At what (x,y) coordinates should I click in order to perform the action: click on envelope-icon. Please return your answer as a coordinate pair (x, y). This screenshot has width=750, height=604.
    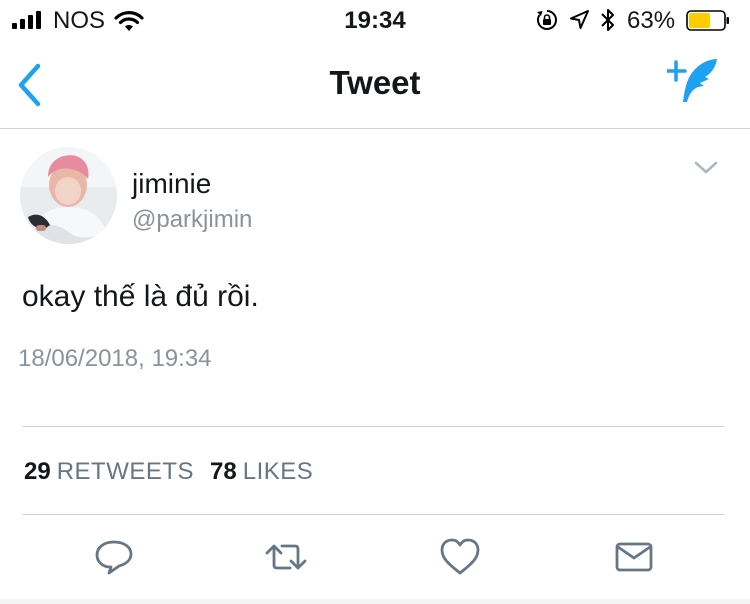
    Looking at the image, I should click on (634, 557).